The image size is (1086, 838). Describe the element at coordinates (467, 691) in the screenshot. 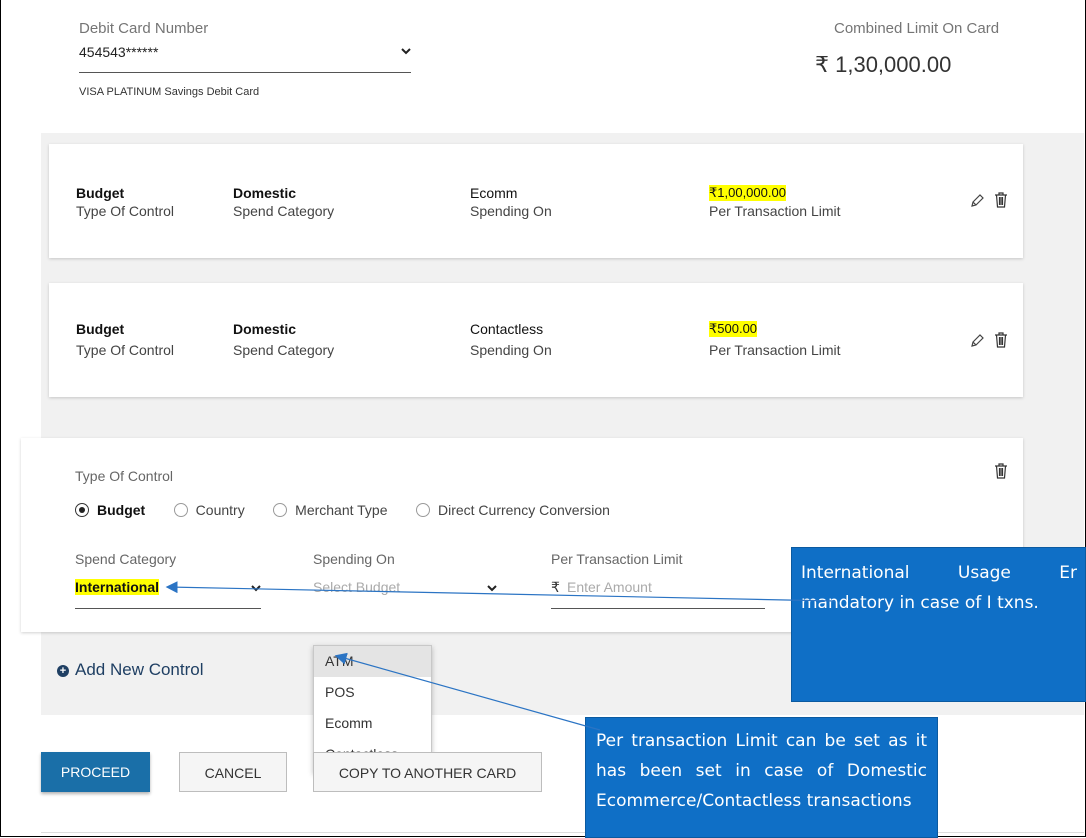

I see `arrow-to-atm` at that location.